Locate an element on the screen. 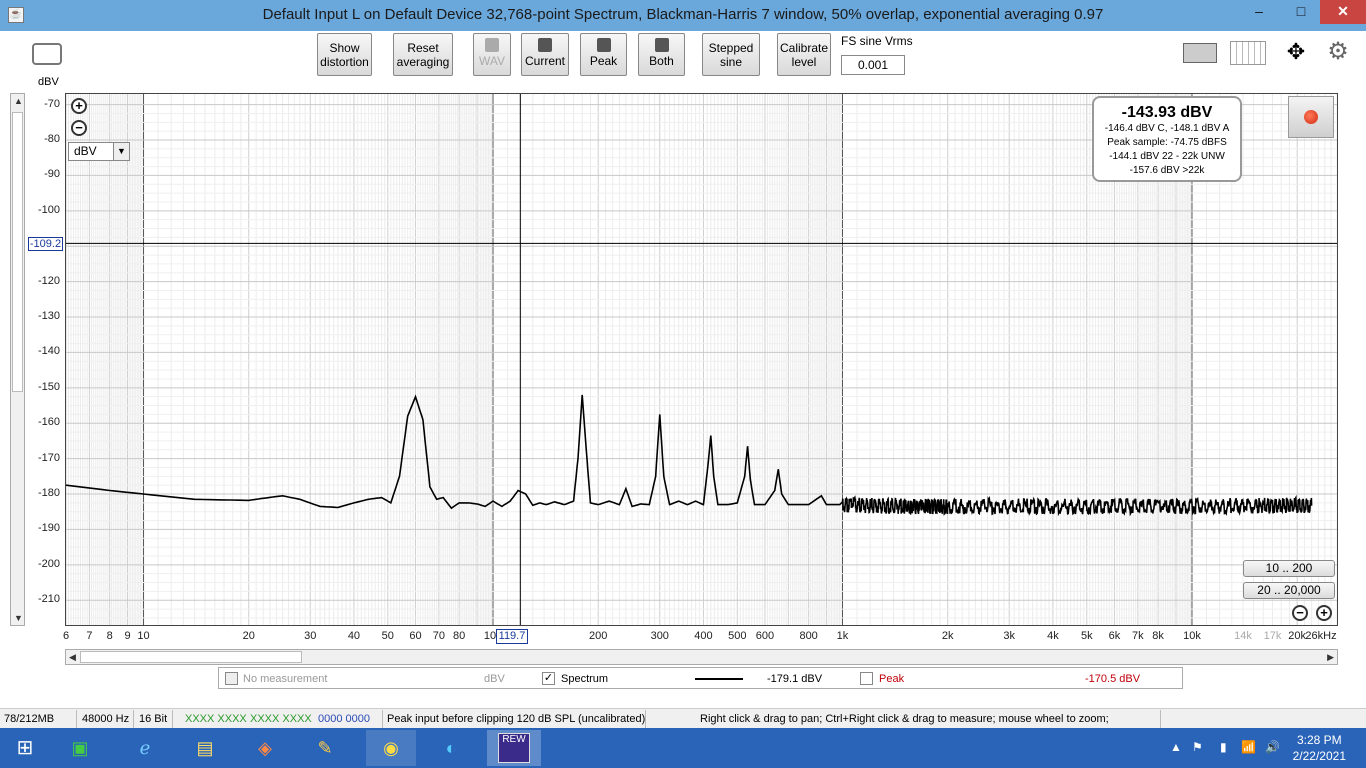  no-measurement-label: No measurement is located at coordinates (285, 679).